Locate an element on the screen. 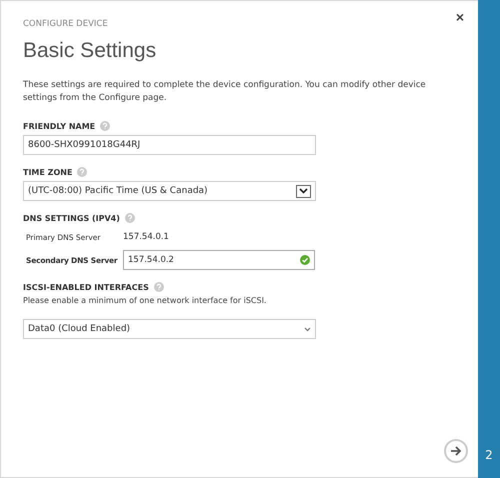 The height and width of the screenshot is (478, 500). intro-text: These settings are required to complete the device configuration. You can modify other device settings from the Configure page. is located at coordinates (225, 92).